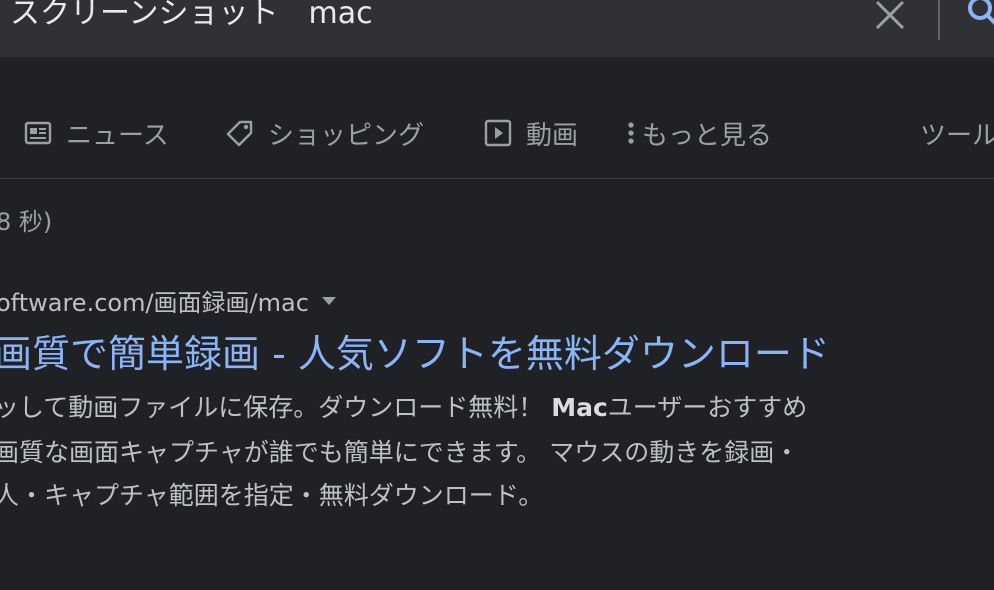 This screenshot has height=590, width=994. What do you see at coordinates (191, 17) in the screenshot?
I see `search-input: スクリーンショット mac` at bounding box center [191, 17].